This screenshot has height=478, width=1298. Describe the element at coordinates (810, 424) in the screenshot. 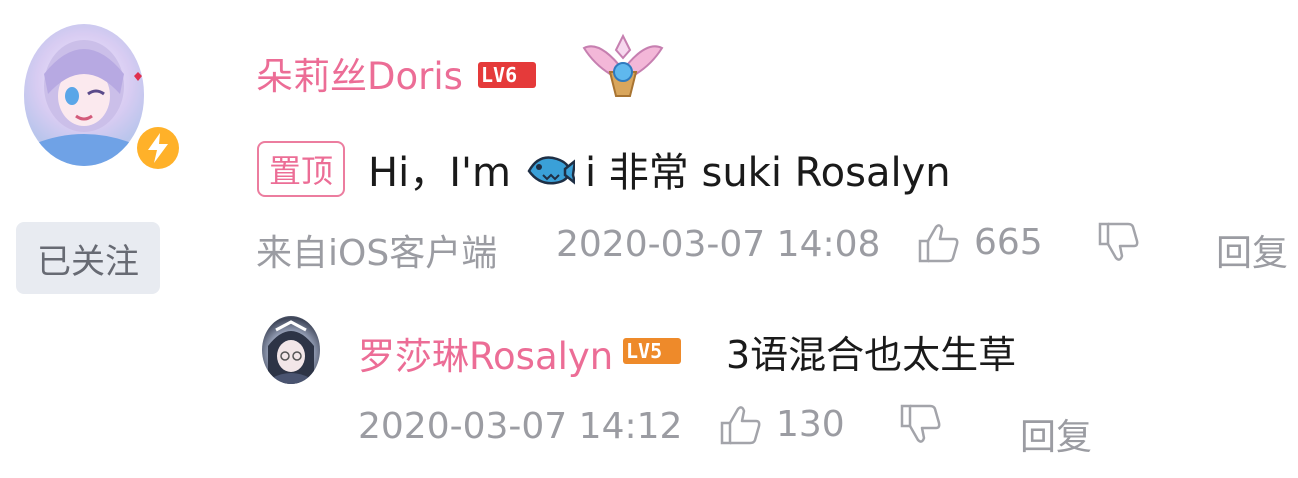

I see `reply-like-count: 130` at that location.